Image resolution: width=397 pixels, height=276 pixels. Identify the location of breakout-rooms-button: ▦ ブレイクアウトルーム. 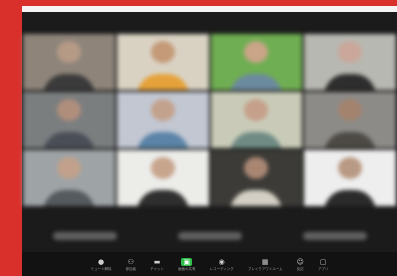
(265, 264).